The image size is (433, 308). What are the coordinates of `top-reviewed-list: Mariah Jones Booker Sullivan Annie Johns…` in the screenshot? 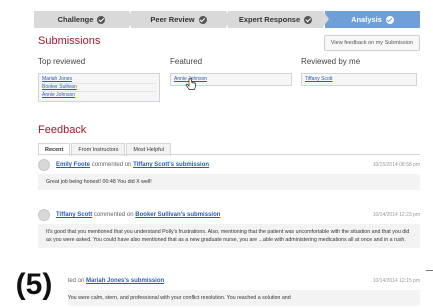 It's located at (99, 87).